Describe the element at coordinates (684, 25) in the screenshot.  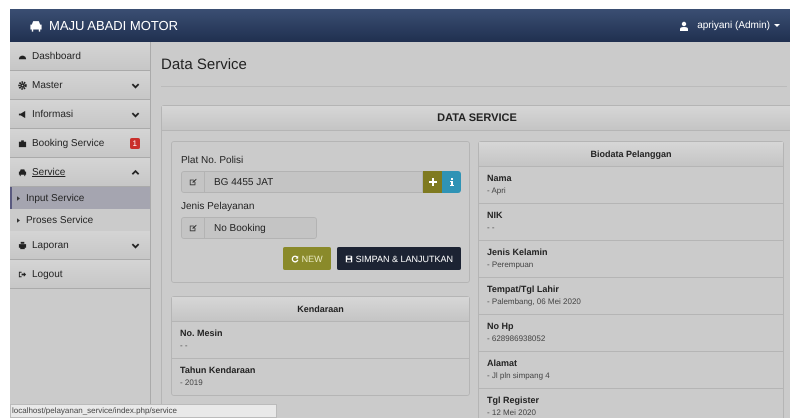
I see `user-icon` at that location.